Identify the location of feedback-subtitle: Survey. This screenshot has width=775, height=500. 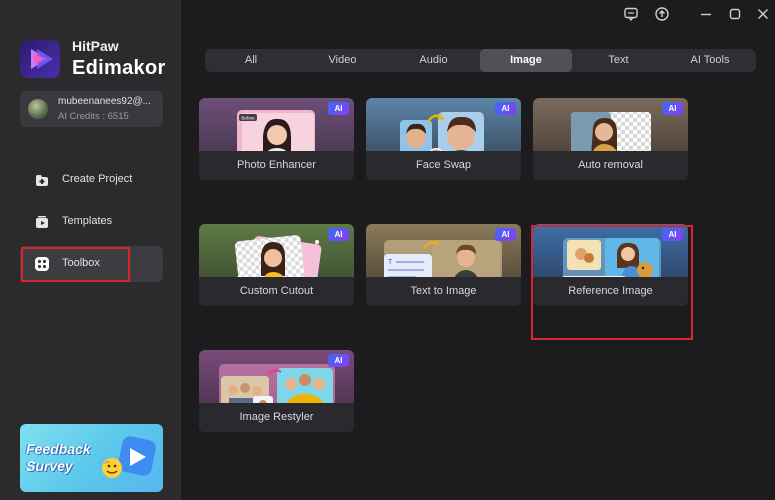
(49, 466).